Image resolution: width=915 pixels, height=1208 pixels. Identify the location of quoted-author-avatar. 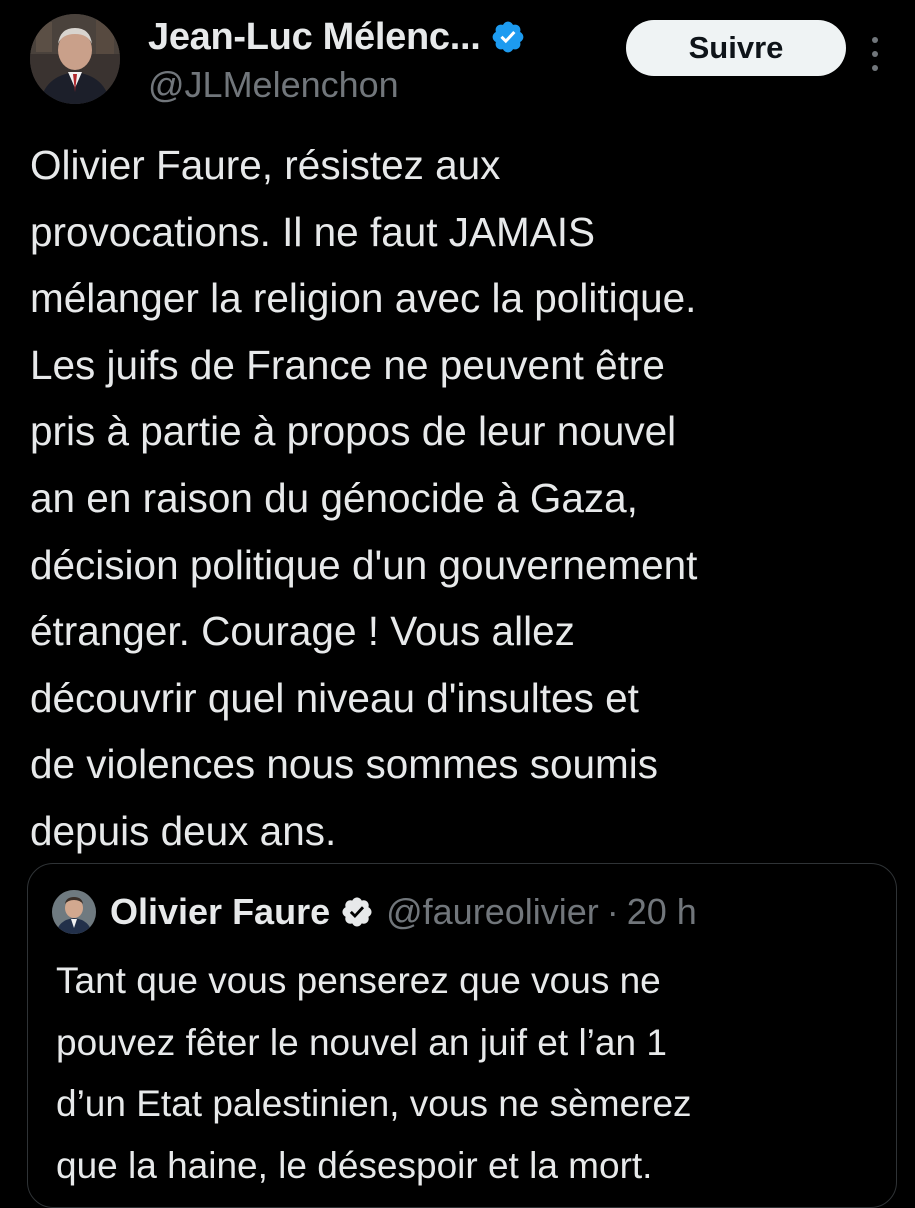
(74, 912).